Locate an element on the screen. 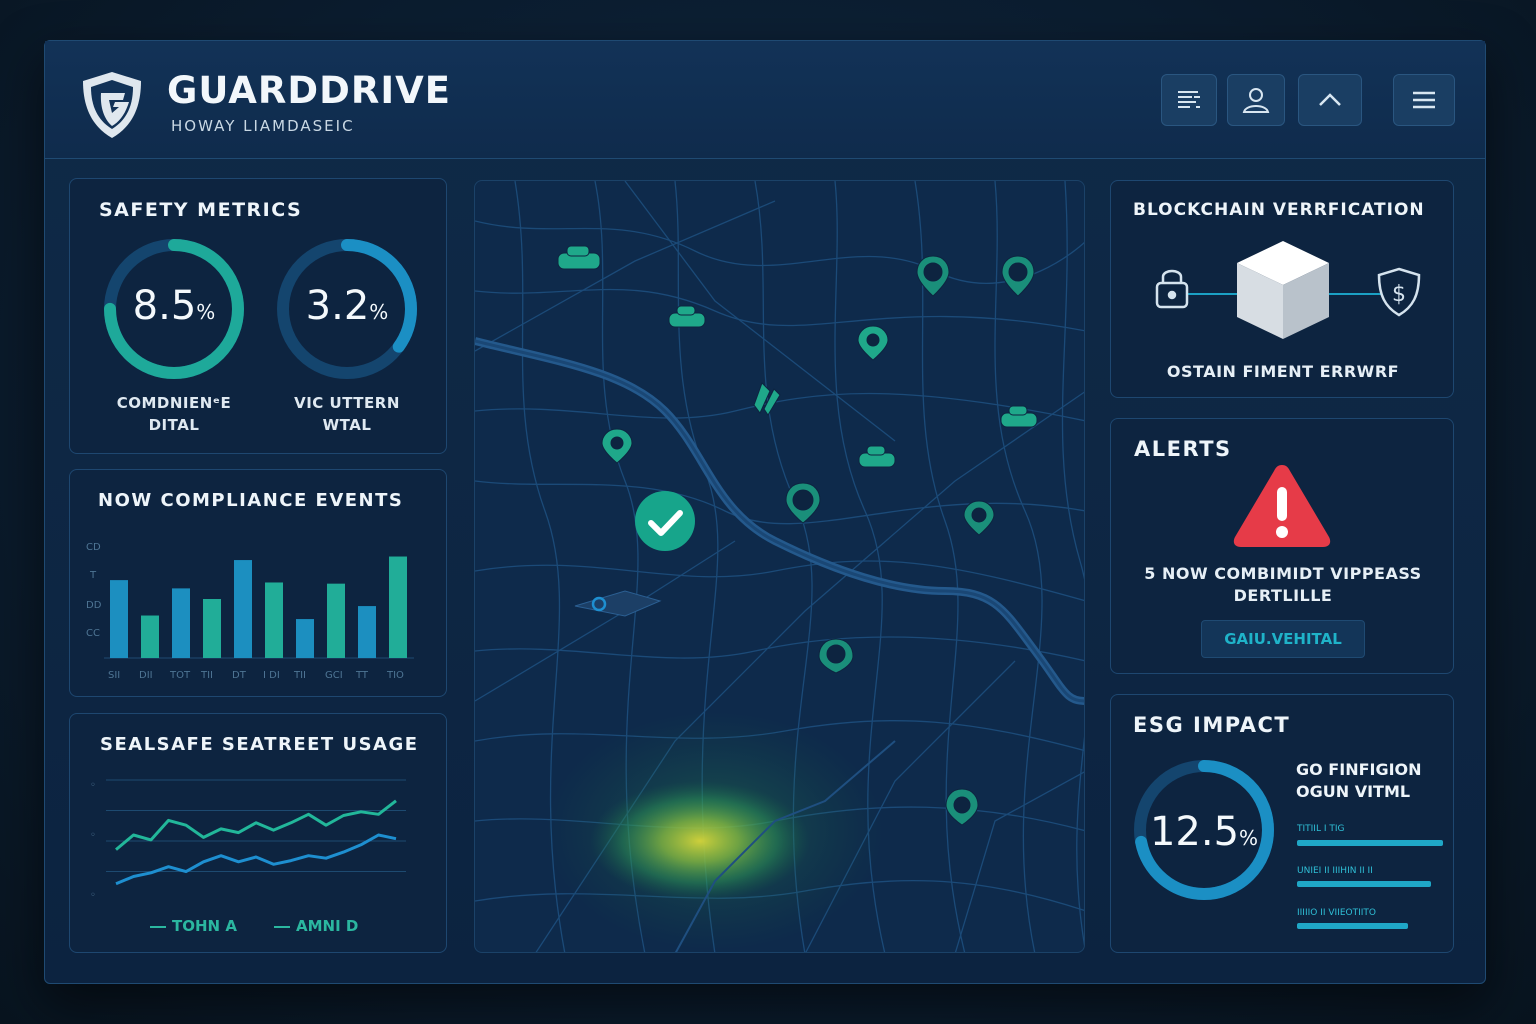  esg-label-line1: GO FINFIGION is located at coordinates (1359, 769).